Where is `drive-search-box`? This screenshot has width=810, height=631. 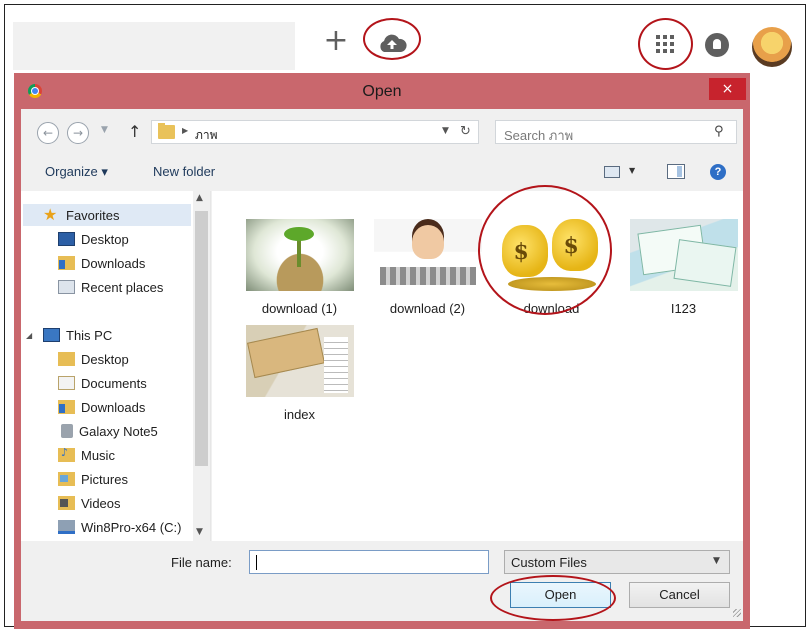 drive-search-box is located at coordinates (154, 46).